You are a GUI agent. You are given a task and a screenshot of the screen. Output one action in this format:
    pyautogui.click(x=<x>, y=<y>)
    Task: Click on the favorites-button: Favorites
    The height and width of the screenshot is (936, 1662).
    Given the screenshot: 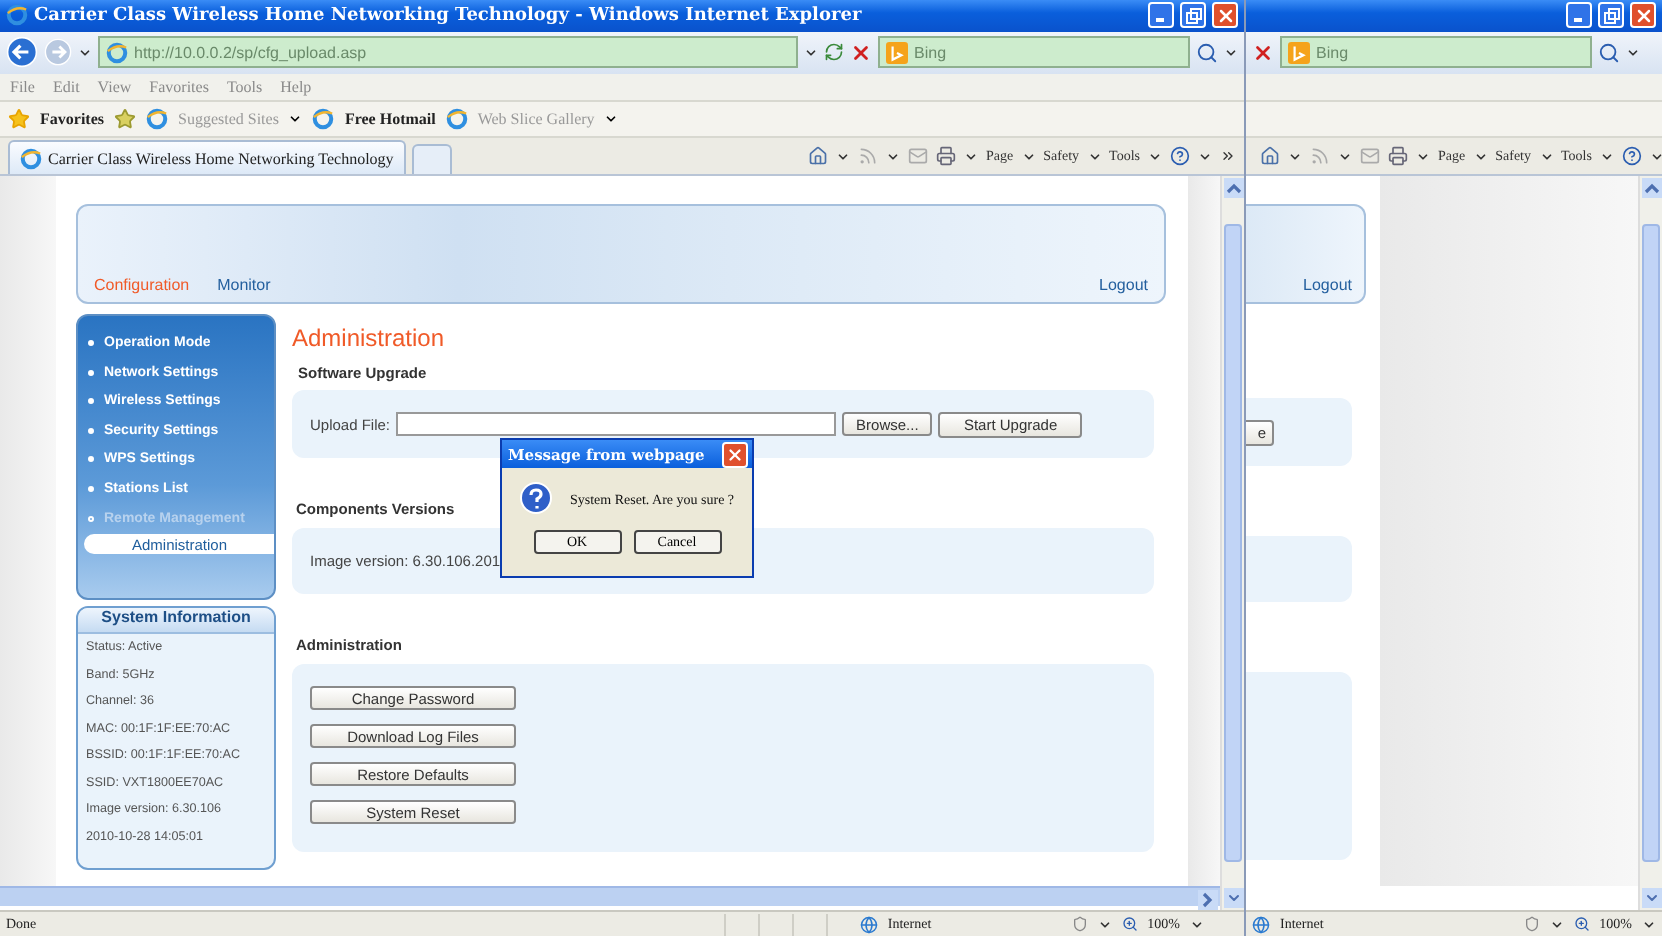 What is the action you would take?
    pyautogui.click(x=72, y=118)
    